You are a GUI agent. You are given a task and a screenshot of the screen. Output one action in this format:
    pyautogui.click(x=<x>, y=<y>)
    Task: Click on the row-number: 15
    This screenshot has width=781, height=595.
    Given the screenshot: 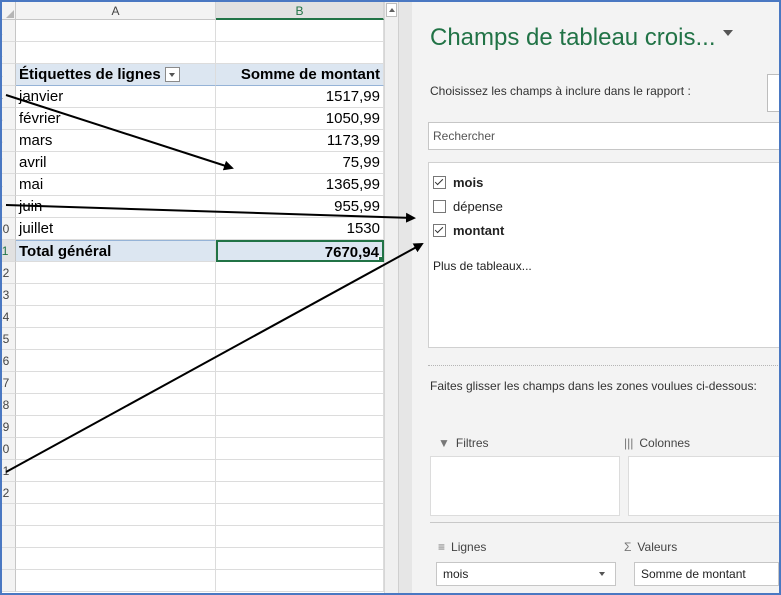 What is the action you would take?
    pyautogui.click(x=9, y=339)
    